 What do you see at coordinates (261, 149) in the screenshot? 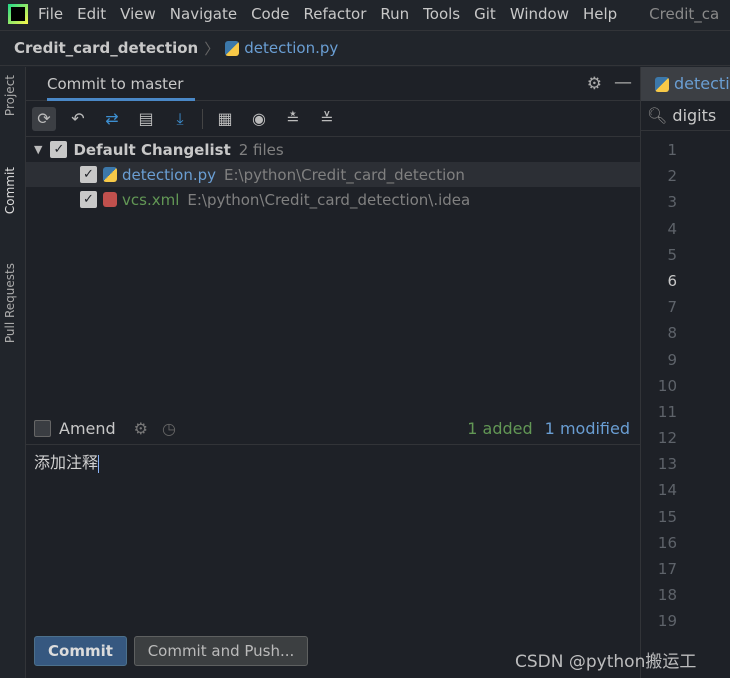
I see `changelist-count: 2 files` at bounding box center [261, 149].